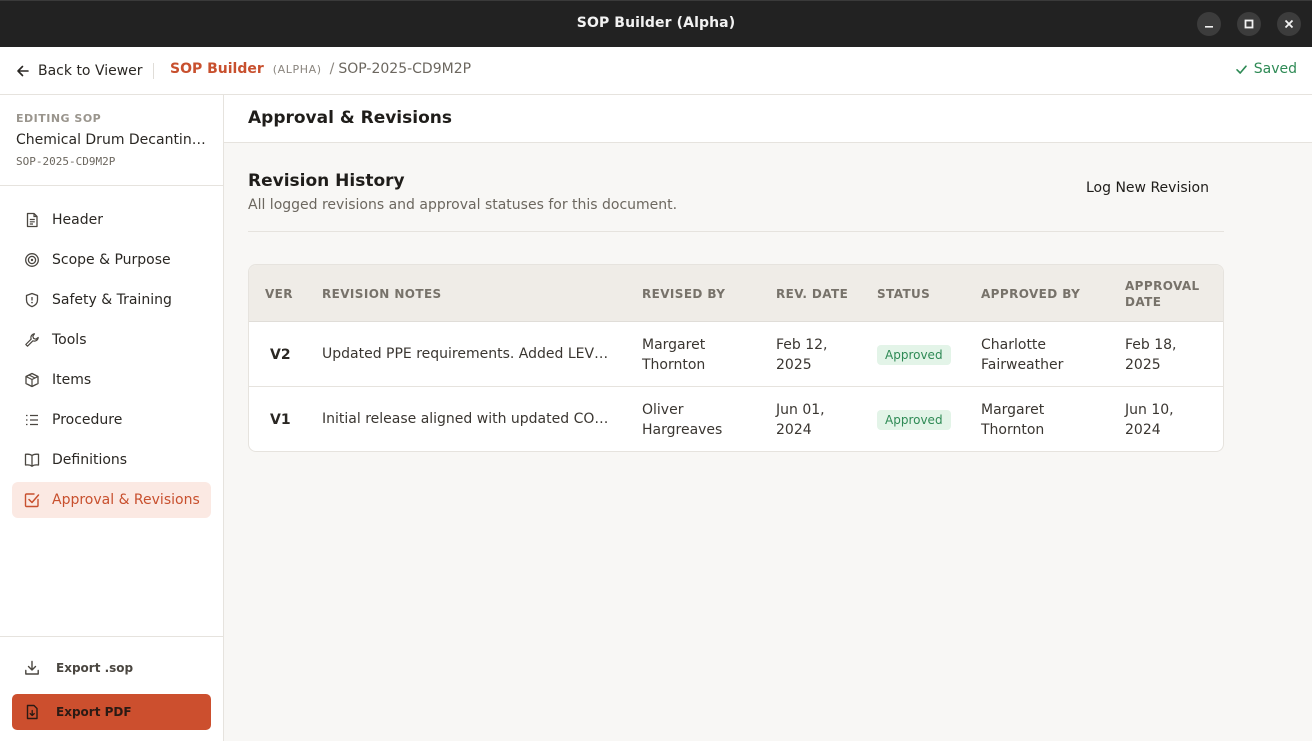 This screenshot has height=741, width=1312. Describe the element at coordinates (77, 220) in the screenshot. I see `sidebar-item-label: Header` at that location.